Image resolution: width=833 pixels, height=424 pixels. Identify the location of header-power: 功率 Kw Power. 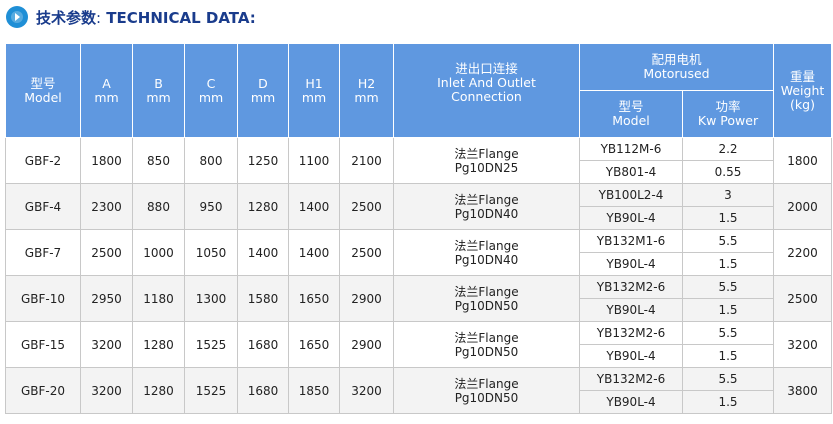
(728, 114).